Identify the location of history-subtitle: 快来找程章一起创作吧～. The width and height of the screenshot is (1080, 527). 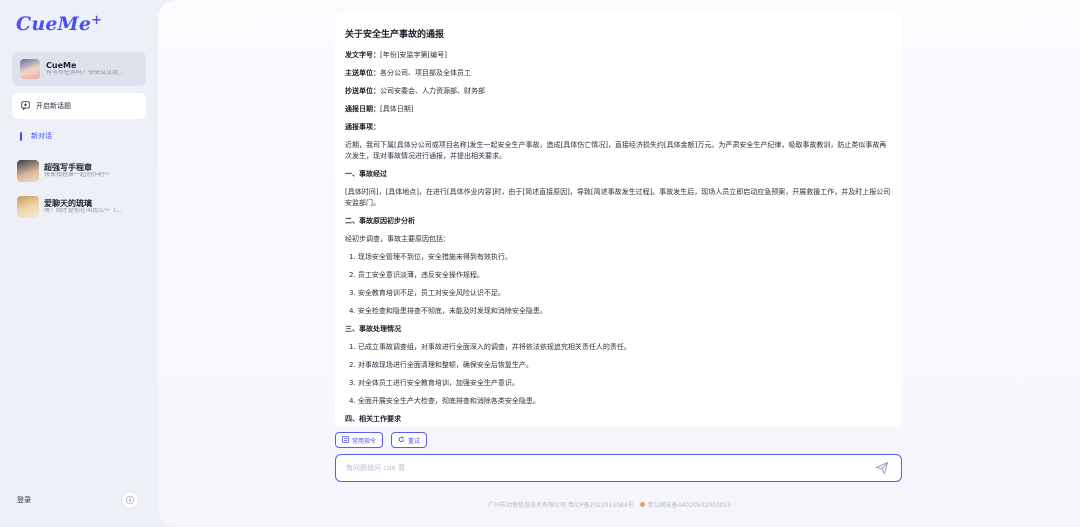
(77, 175).